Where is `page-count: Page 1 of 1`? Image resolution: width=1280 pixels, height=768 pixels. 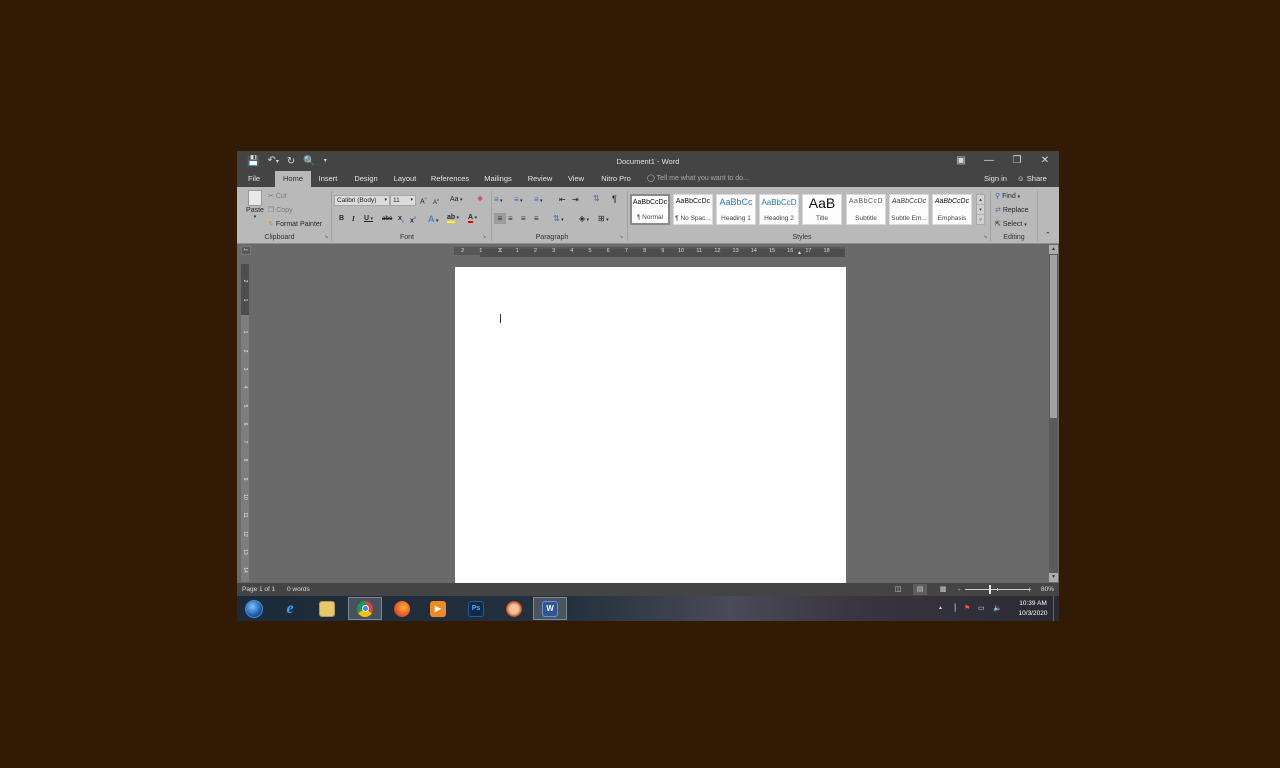
page-count: Page 1 of 1 is located at coordinates (258, 589).